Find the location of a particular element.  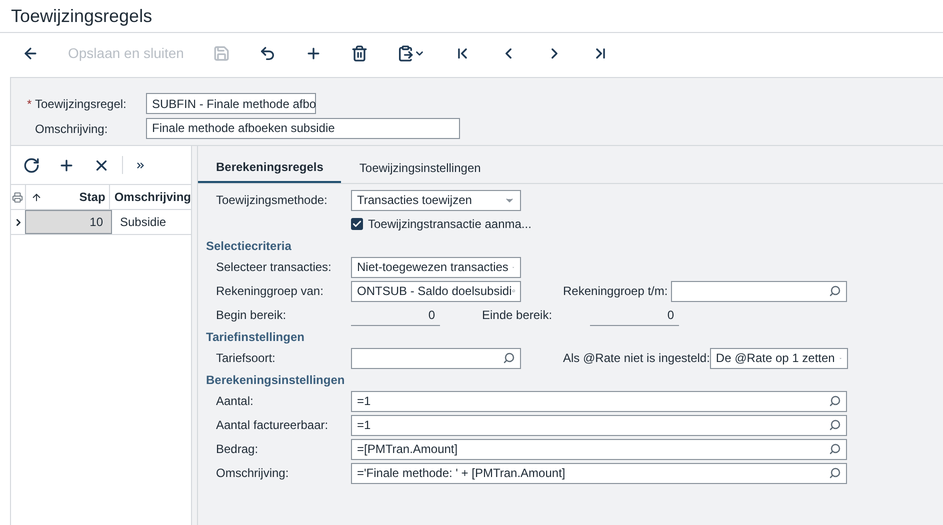

undo-icon is located at coordinates (267, 53).